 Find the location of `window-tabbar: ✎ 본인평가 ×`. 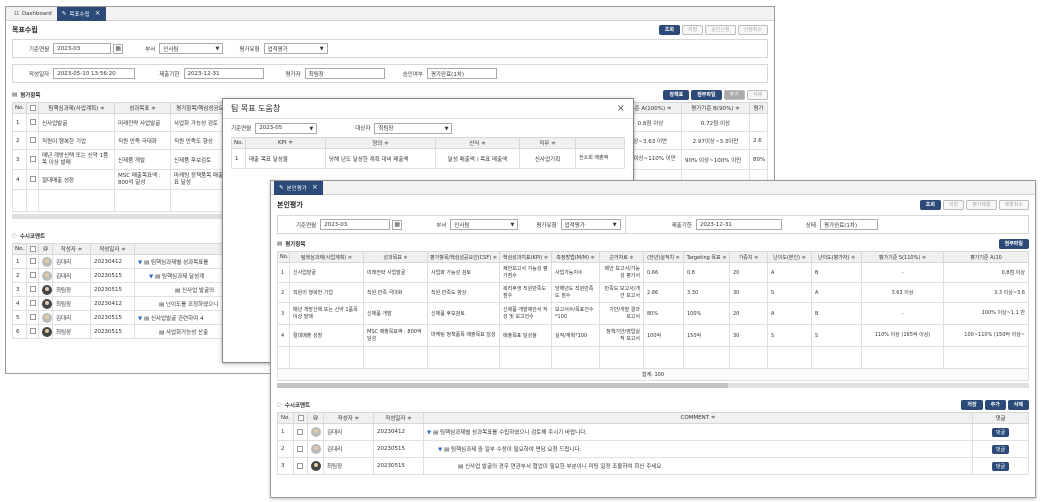

window-tabbar: ✎ 본인평가 × is located at coordinates (653, 188).